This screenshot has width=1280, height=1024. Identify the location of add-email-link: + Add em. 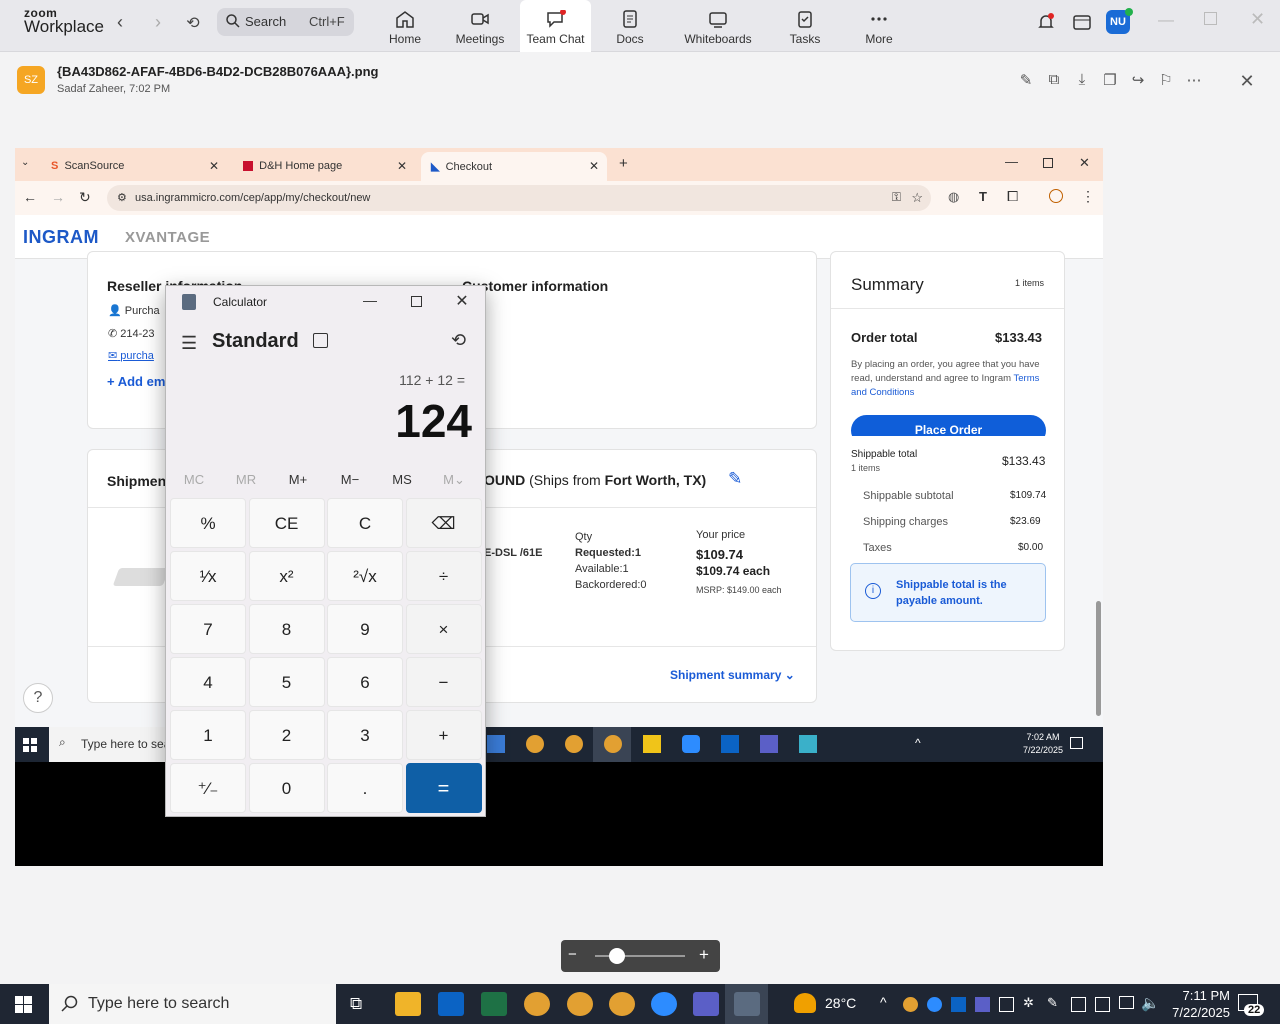
(136, 381).